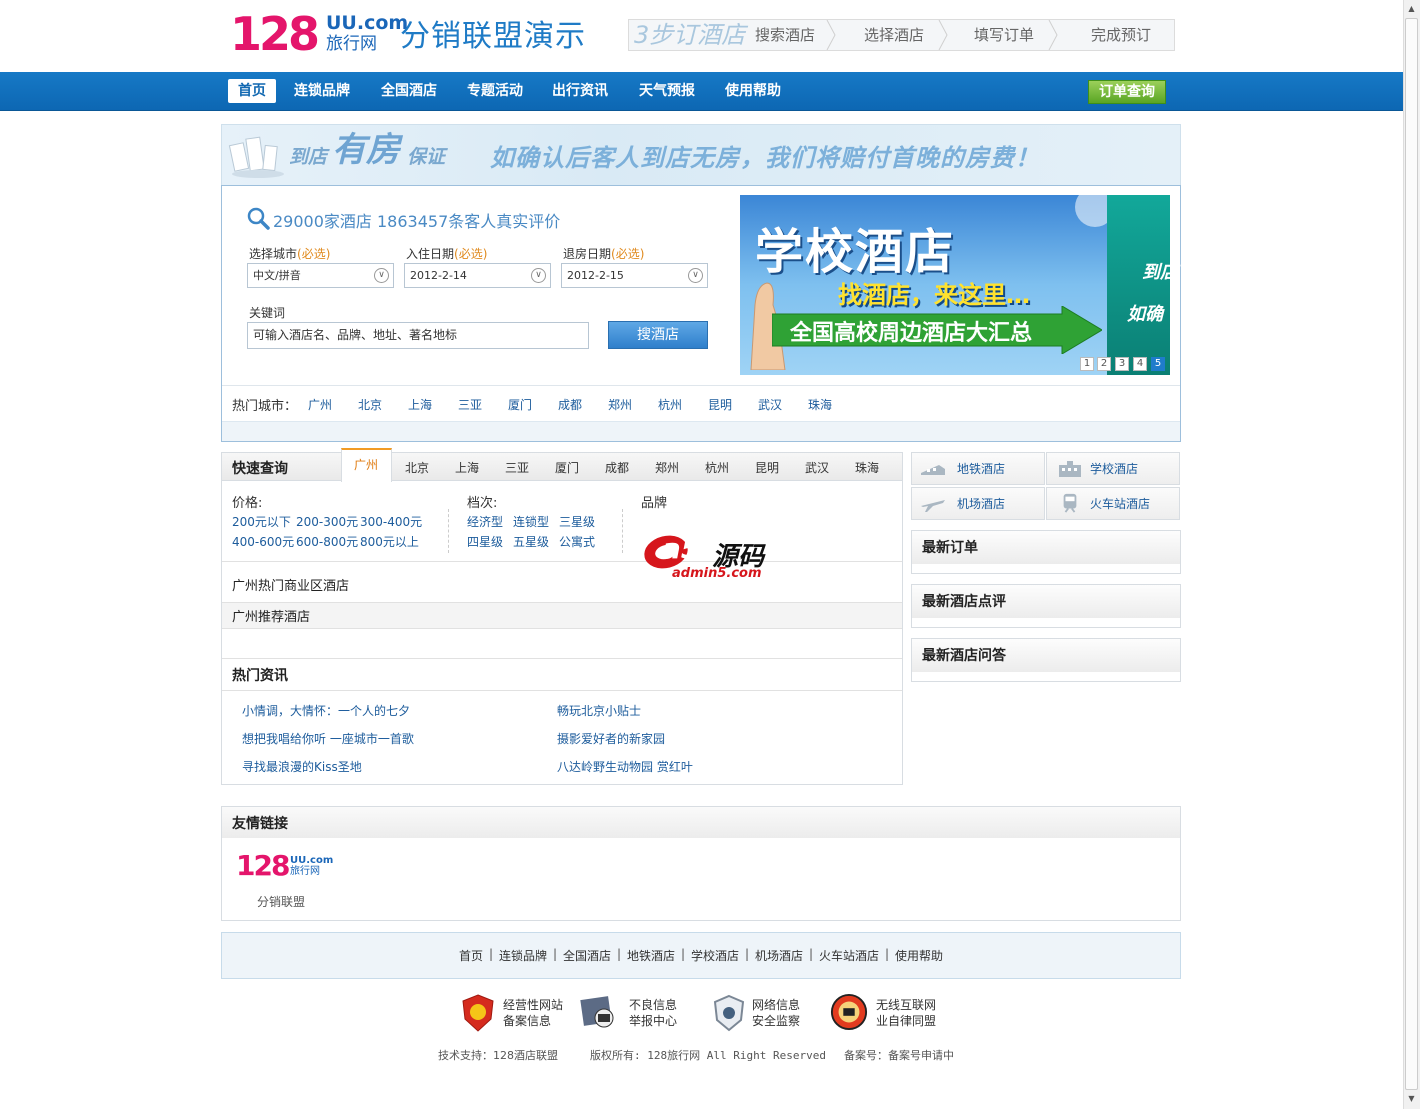  What do you see at coordinates (520, 404) in the screenshot?
I see `hot-city-link: 厦门` at bounding box center [520, 404].